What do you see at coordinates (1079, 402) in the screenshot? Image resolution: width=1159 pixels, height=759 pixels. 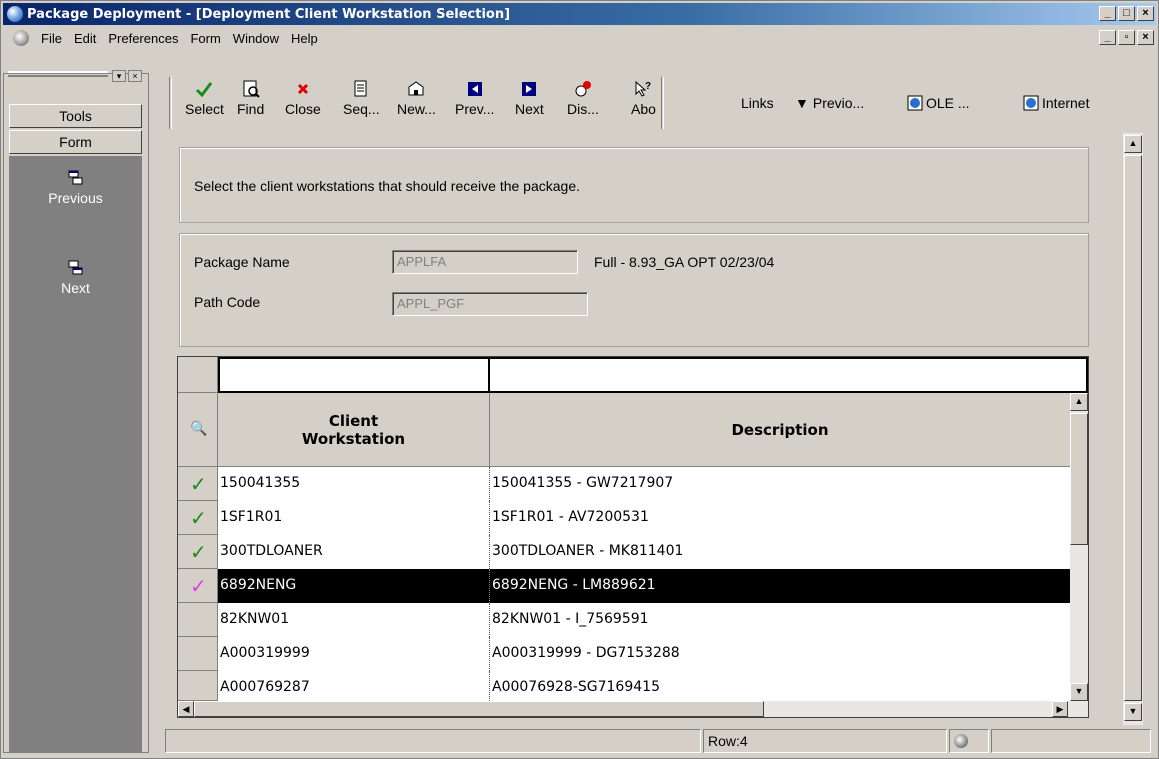 I see `grid-scroll-up-icon: ▲` at bounding box center [1079, 402].